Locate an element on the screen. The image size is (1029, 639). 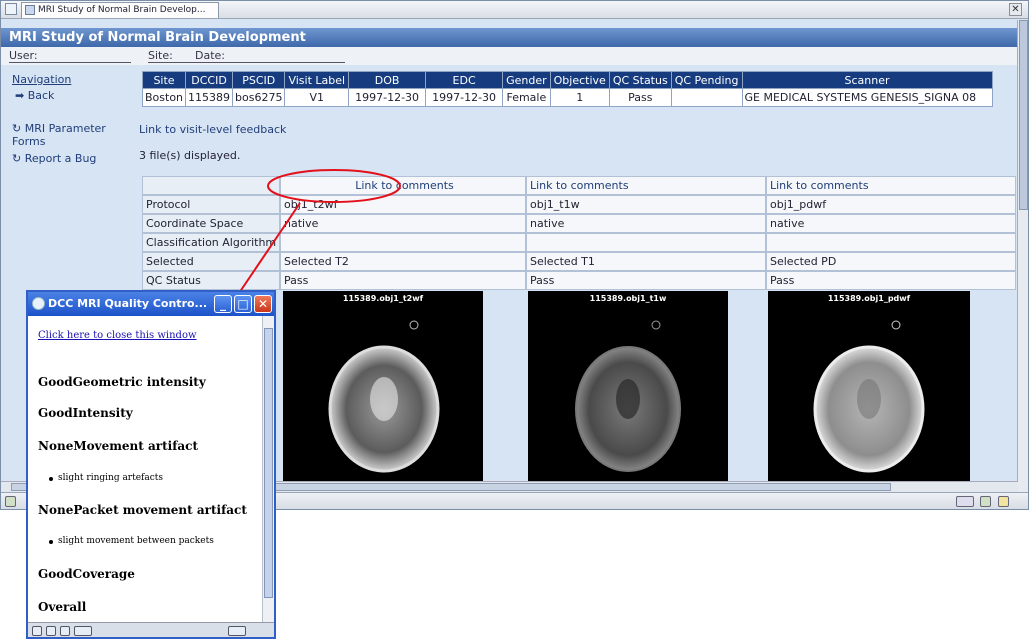
classification-cell is located at coordinates (646, 242).